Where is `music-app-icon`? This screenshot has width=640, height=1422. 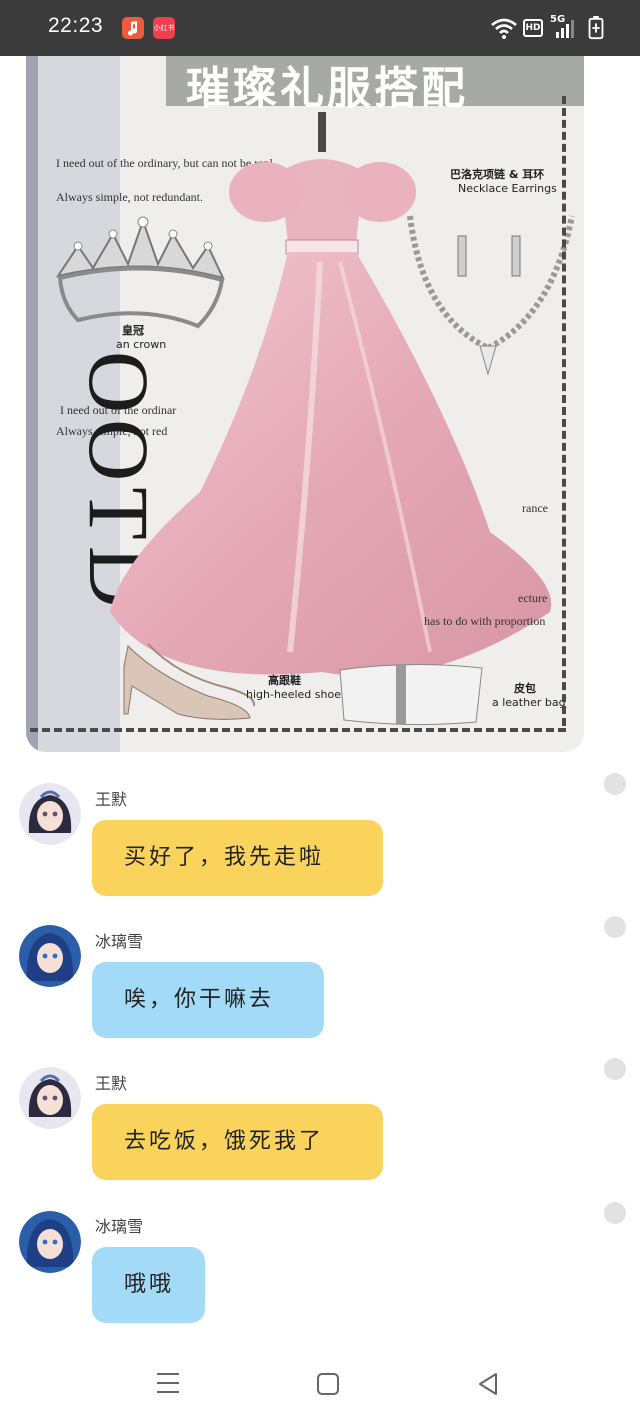
music-app-icon is located at coordinates (133, 28).